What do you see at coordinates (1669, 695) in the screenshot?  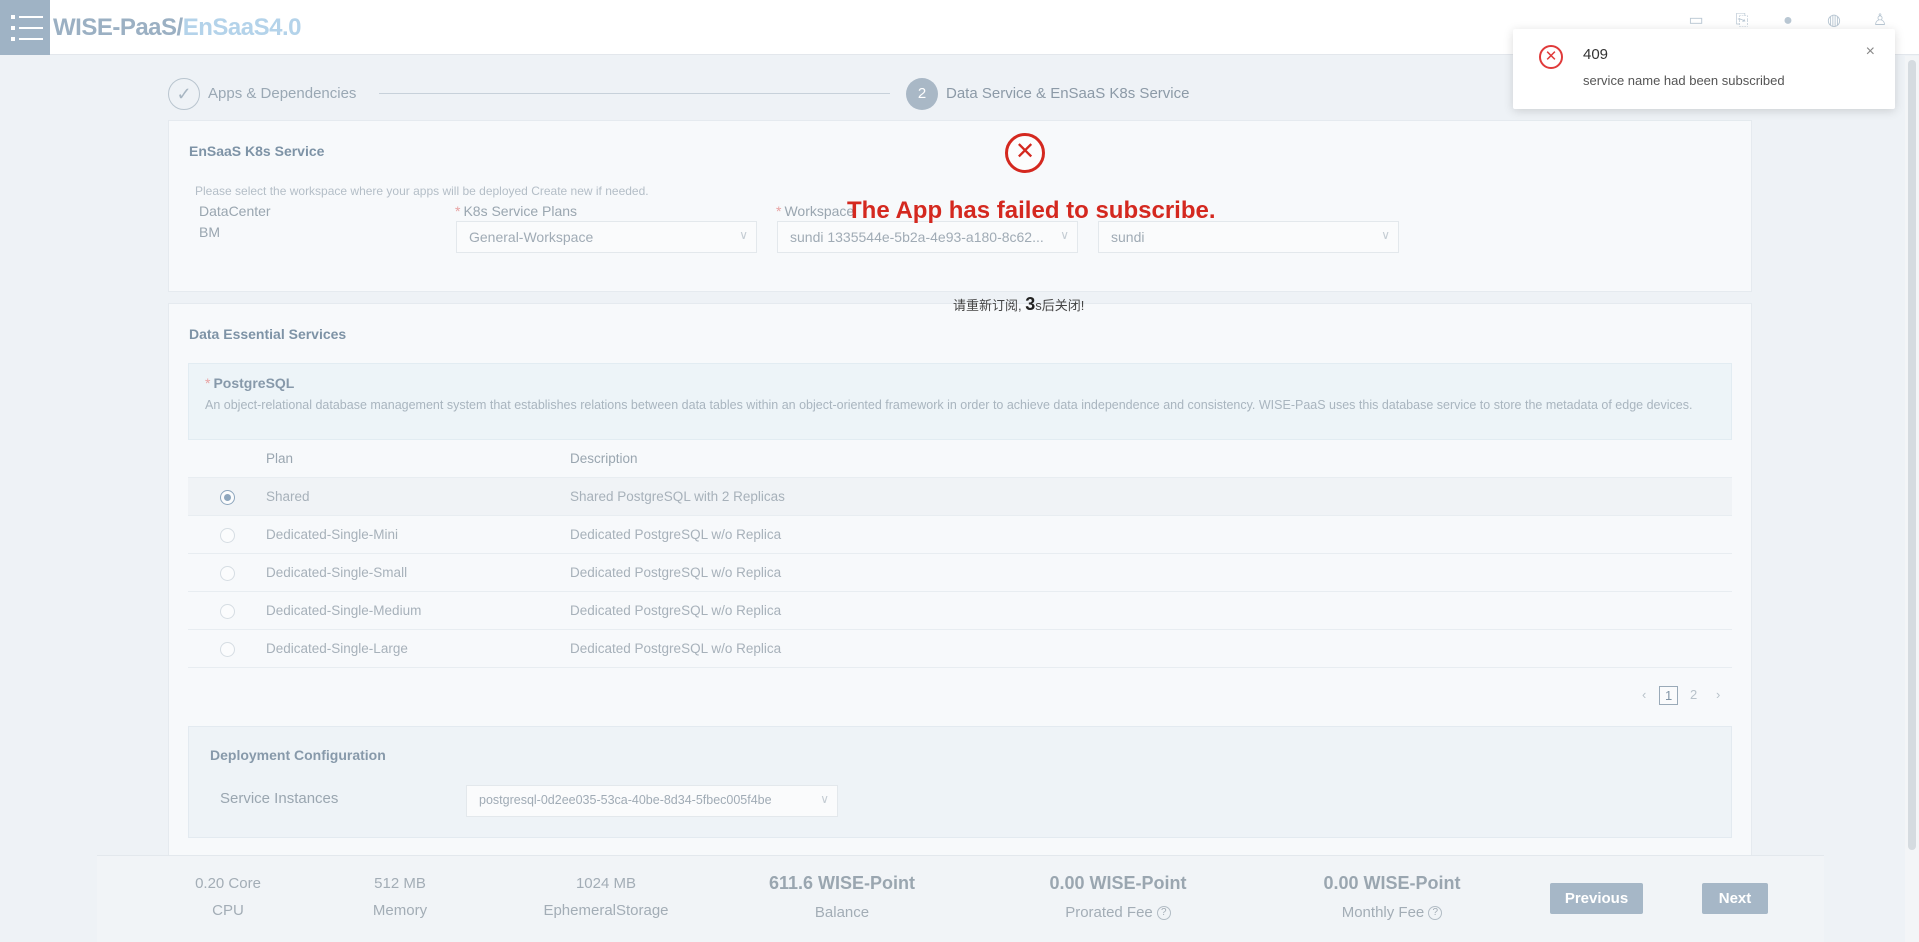 I see `pagination-page-1: 1` at bounding box center [1669, 695].